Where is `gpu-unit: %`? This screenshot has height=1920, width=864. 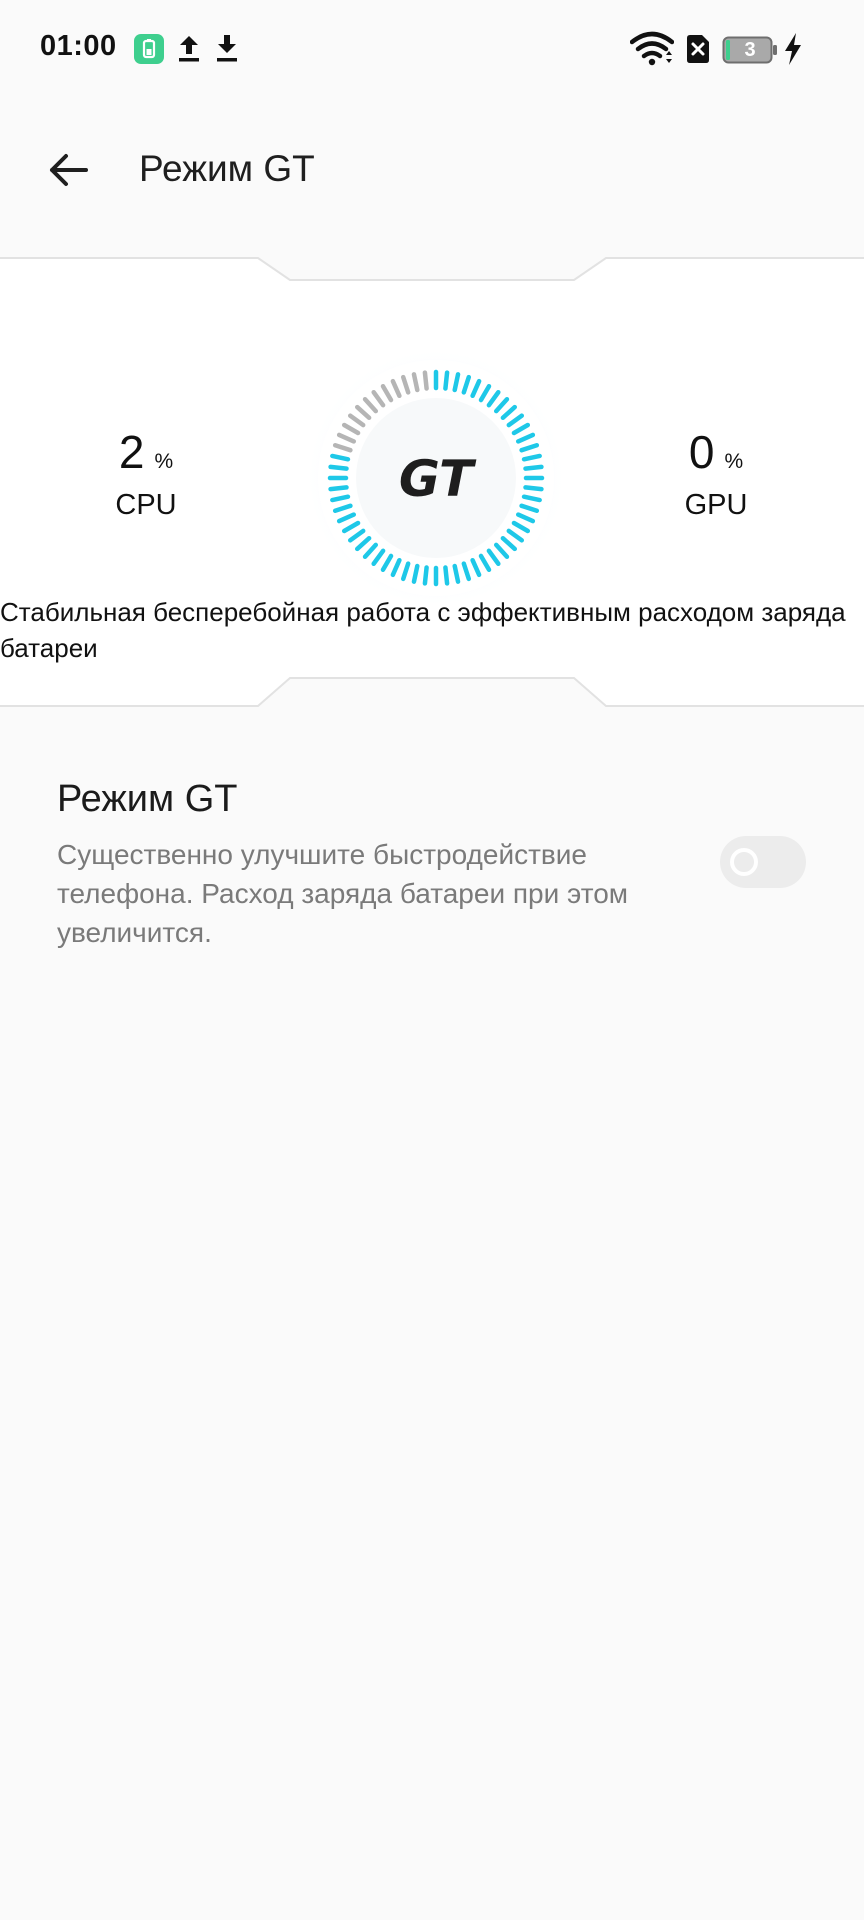
gpu-unit: % is located at coordinates (734, 461).